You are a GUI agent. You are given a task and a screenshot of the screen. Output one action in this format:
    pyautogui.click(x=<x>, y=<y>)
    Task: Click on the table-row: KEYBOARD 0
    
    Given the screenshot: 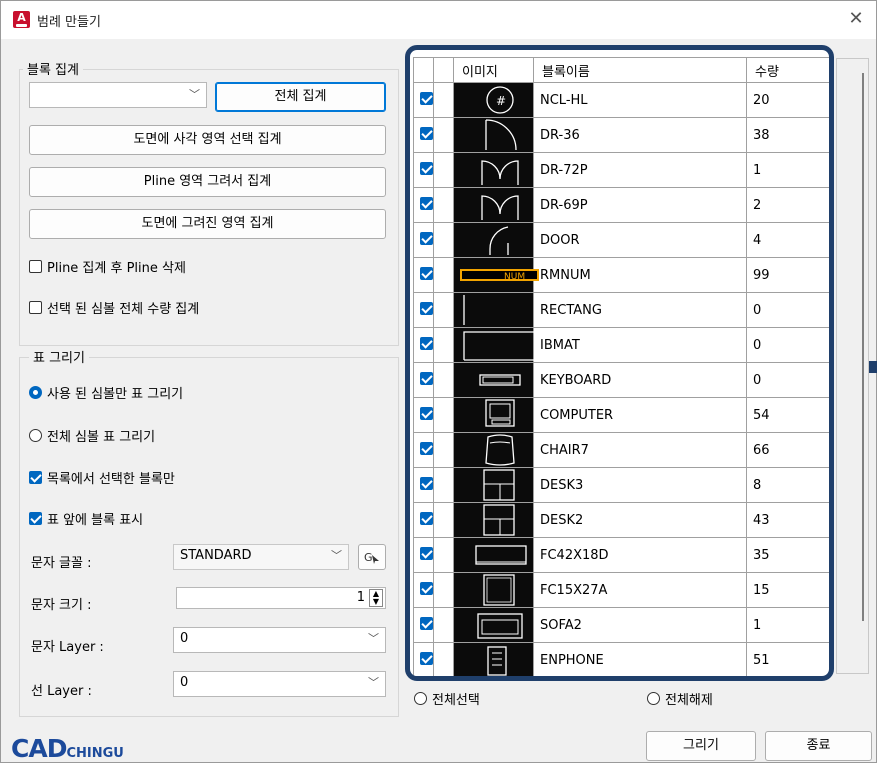 What is the action you would take?
    pyautogui.click(x=621, y=380)
    